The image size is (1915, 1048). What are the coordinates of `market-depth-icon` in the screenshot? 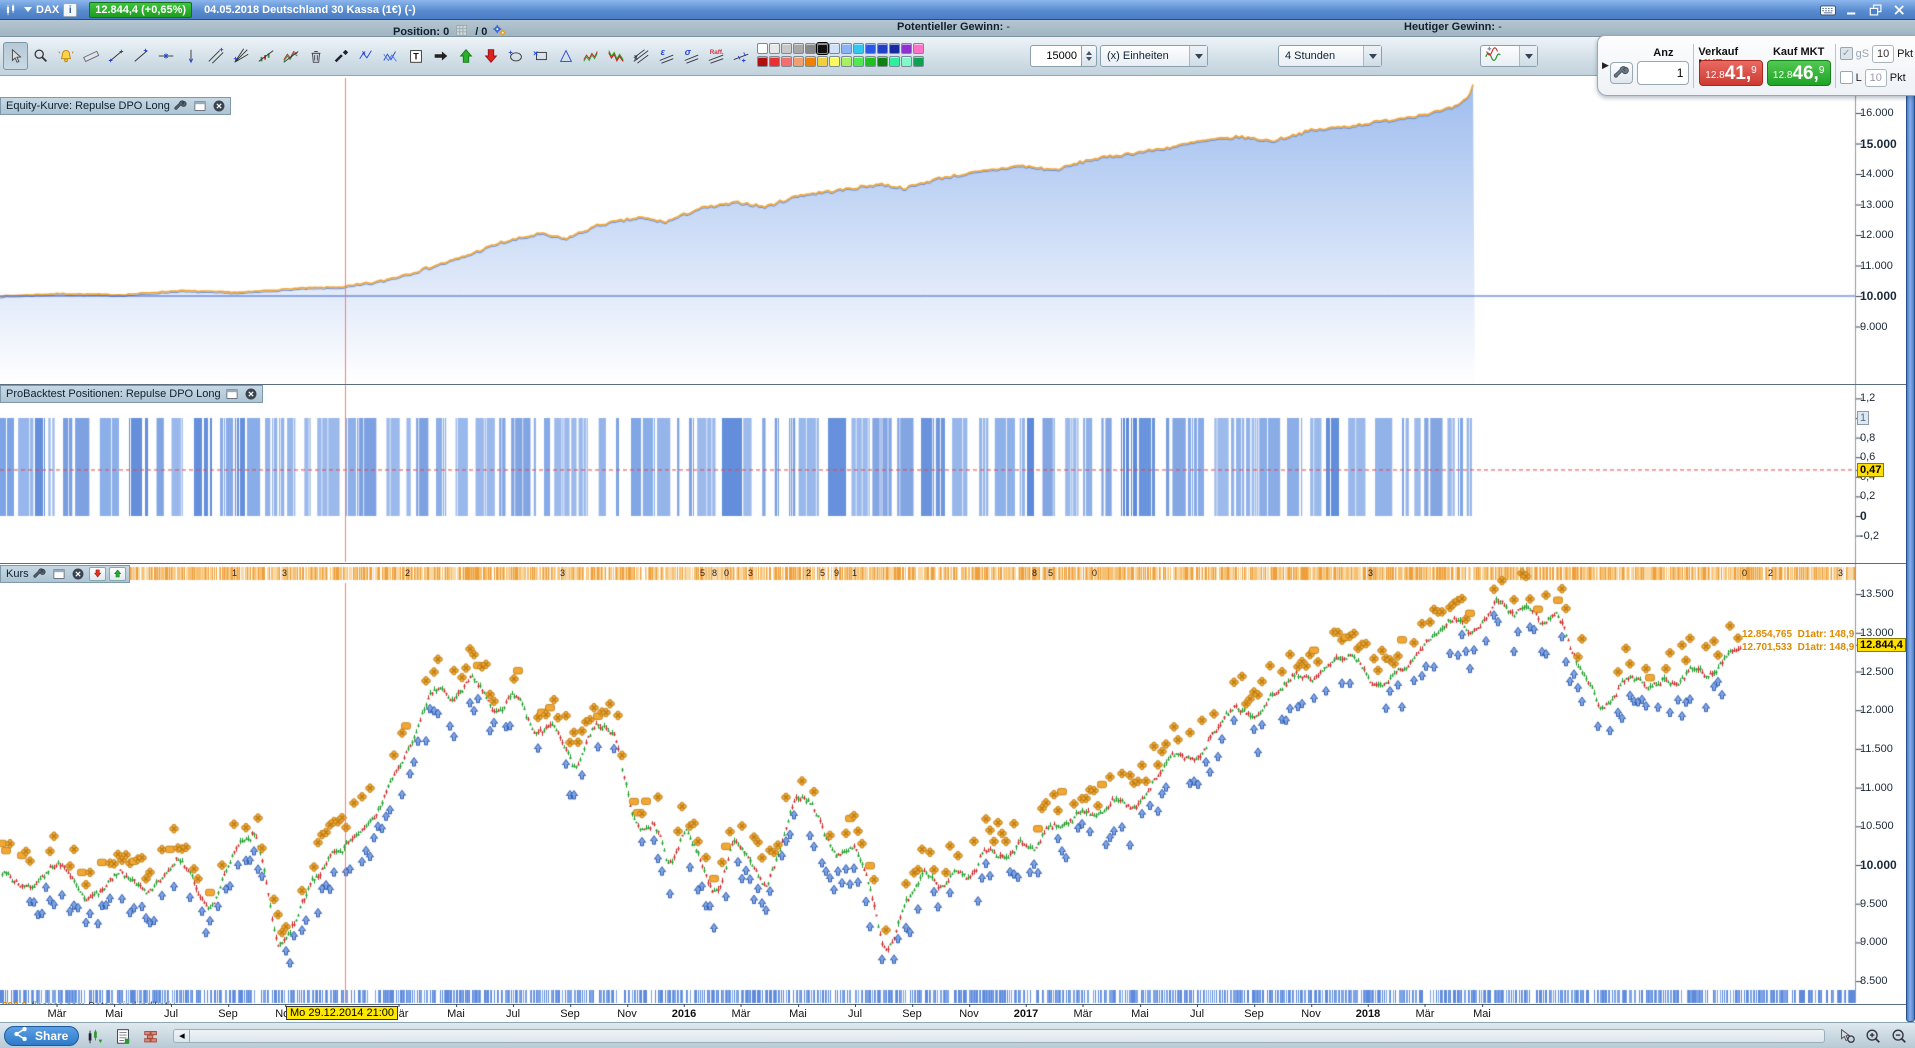 It's located at (151, 1036).